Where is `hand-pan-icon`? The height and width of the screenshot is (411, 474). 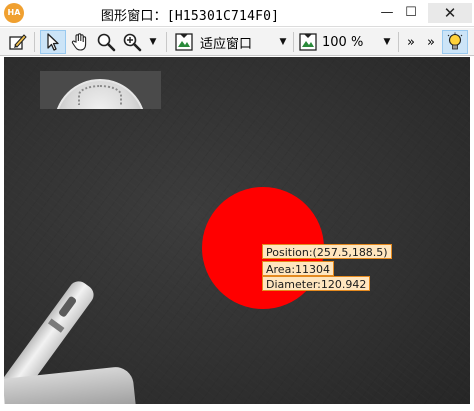
hand-pan-icon is located at coordinates (80, 42).